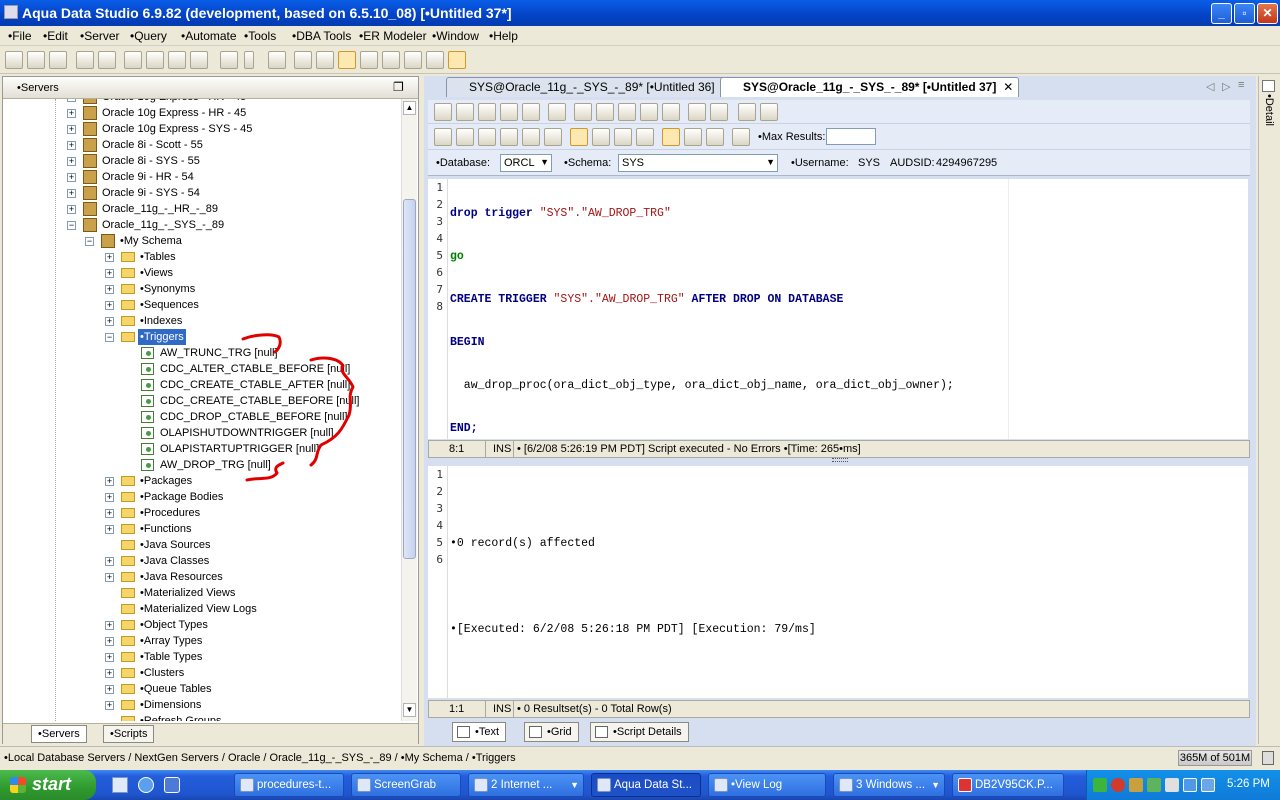 The image size is (1280, 800). I want to click on layout-2-icon, so click(325, 60).